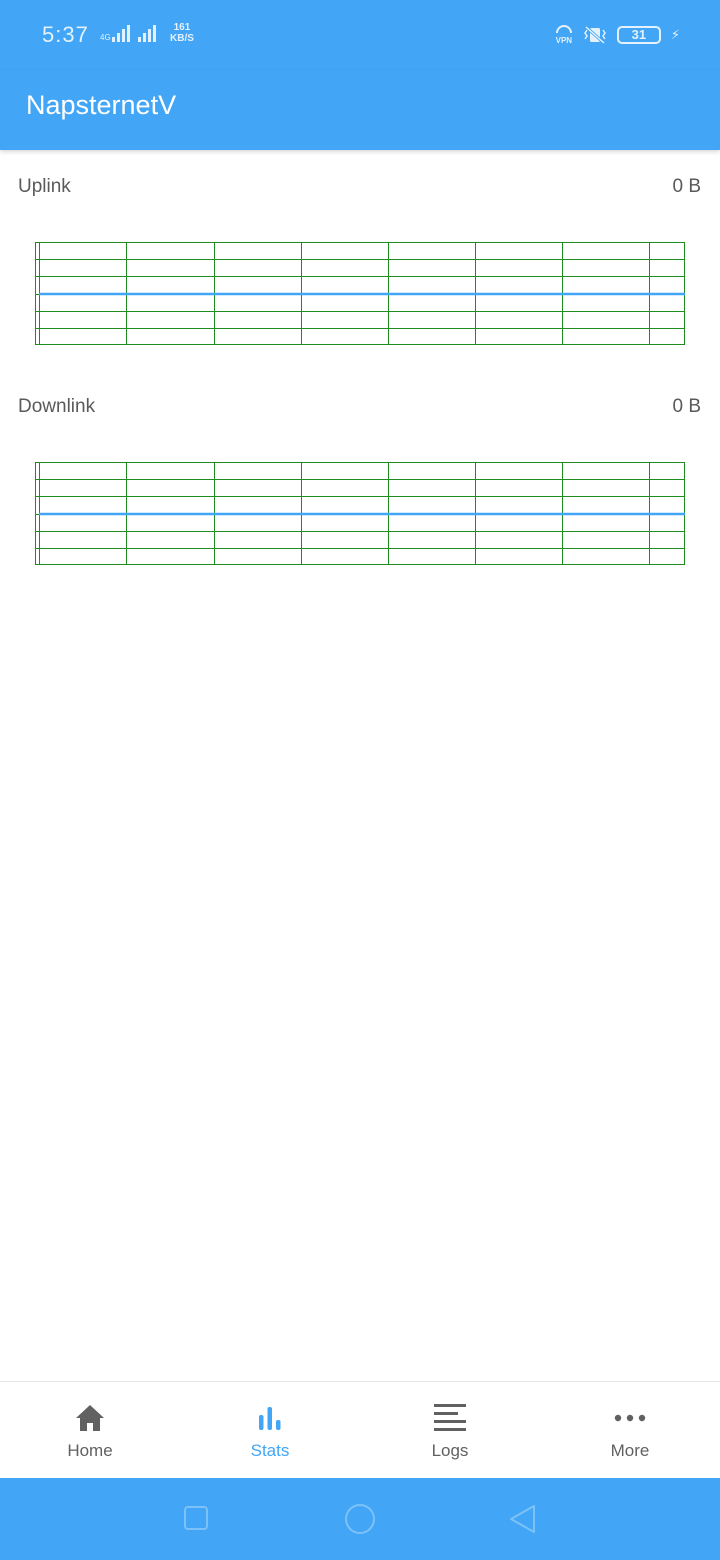  What do you see at coordinates (523, 1519) in the screenshot?
I see `back-triangle-icon` at bounding box center [523, 1519].